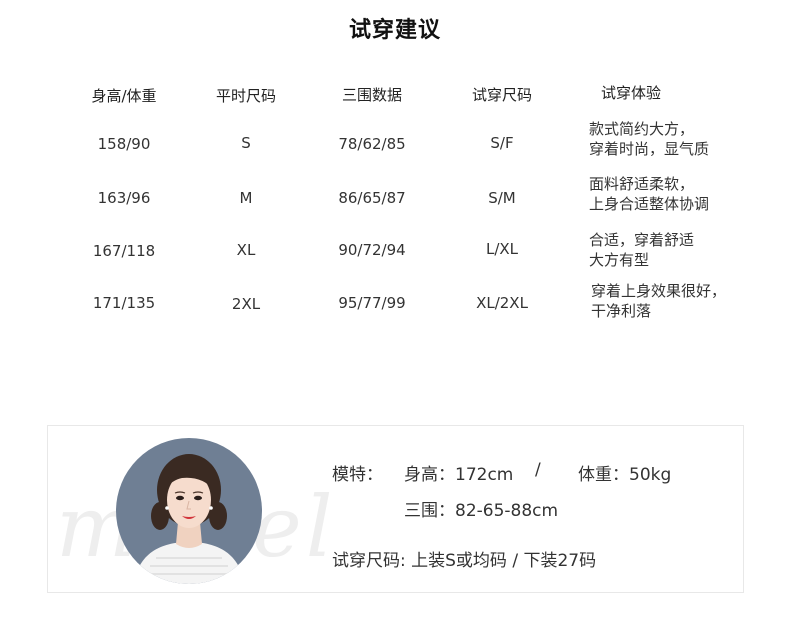  Describe the element at coordinates (502, 95) in the screenshot. I see `header-fit-size: 试穿尺码` at that location.